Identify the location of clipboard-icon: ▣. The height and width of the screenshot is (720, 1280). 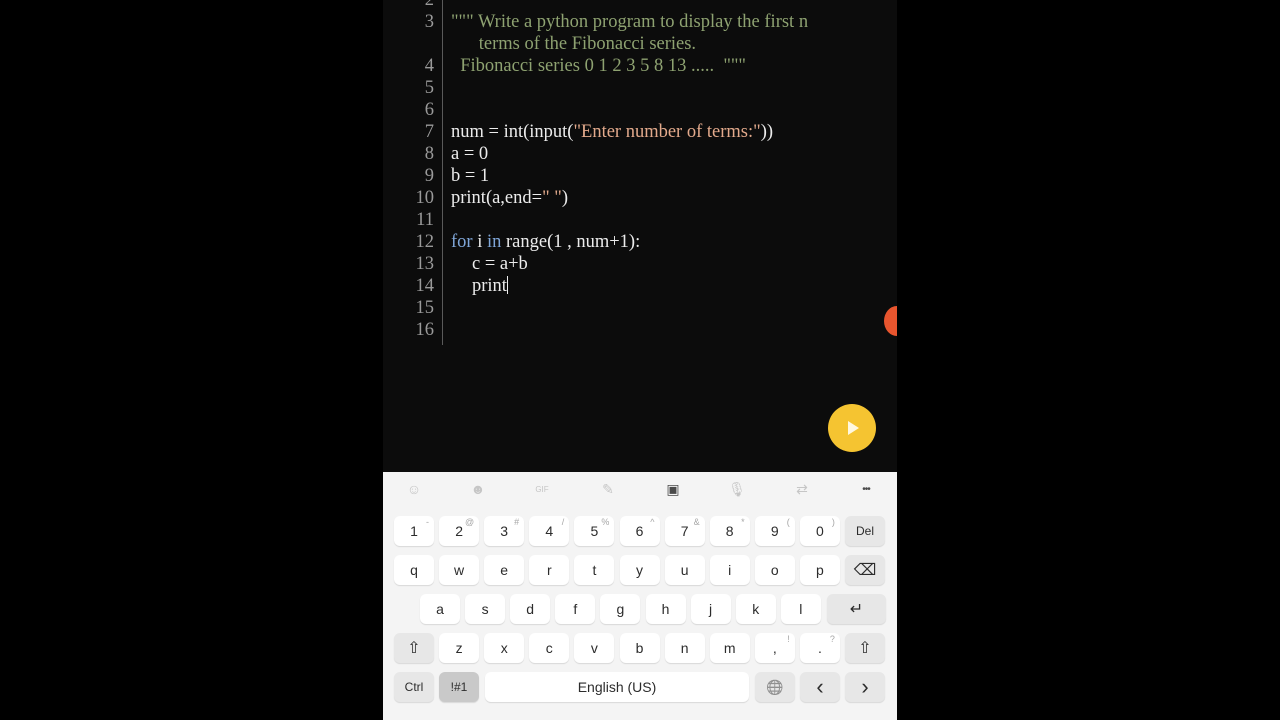
(673, 489).